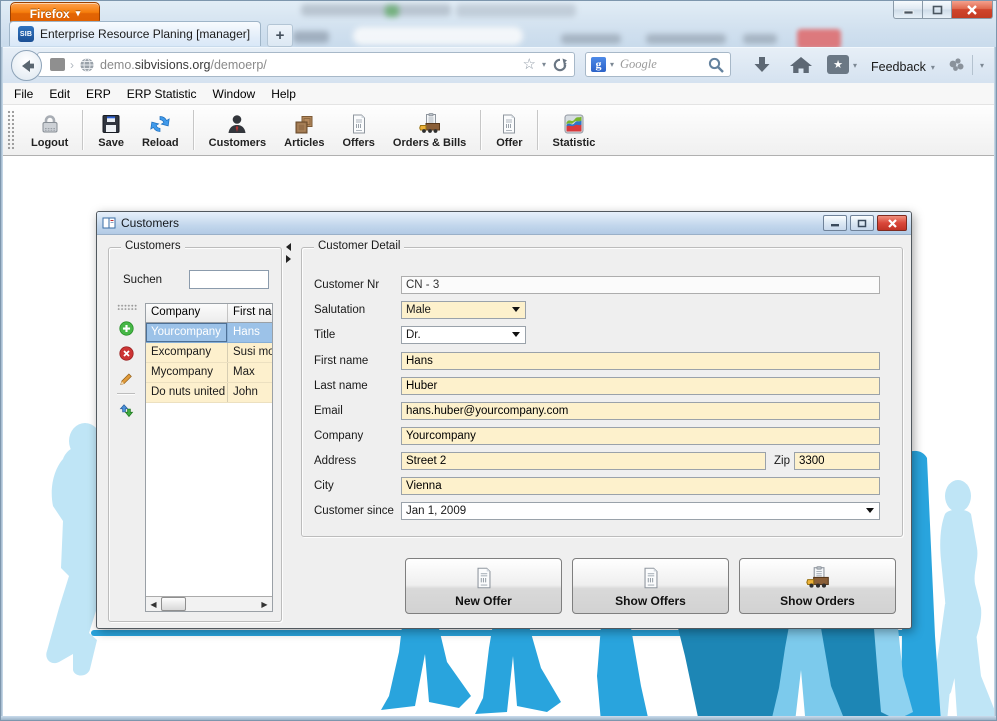 This screenshot has width=997, height=721. I want to click on customer-search-input, so click(229, 279).